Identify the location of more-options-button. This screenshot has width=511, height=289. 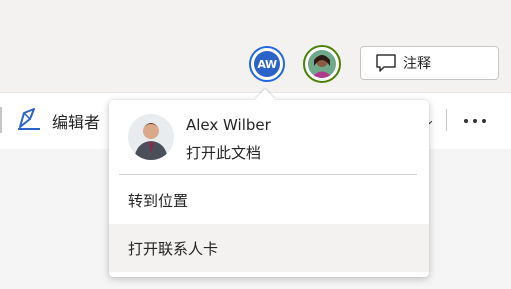
(475, 121).